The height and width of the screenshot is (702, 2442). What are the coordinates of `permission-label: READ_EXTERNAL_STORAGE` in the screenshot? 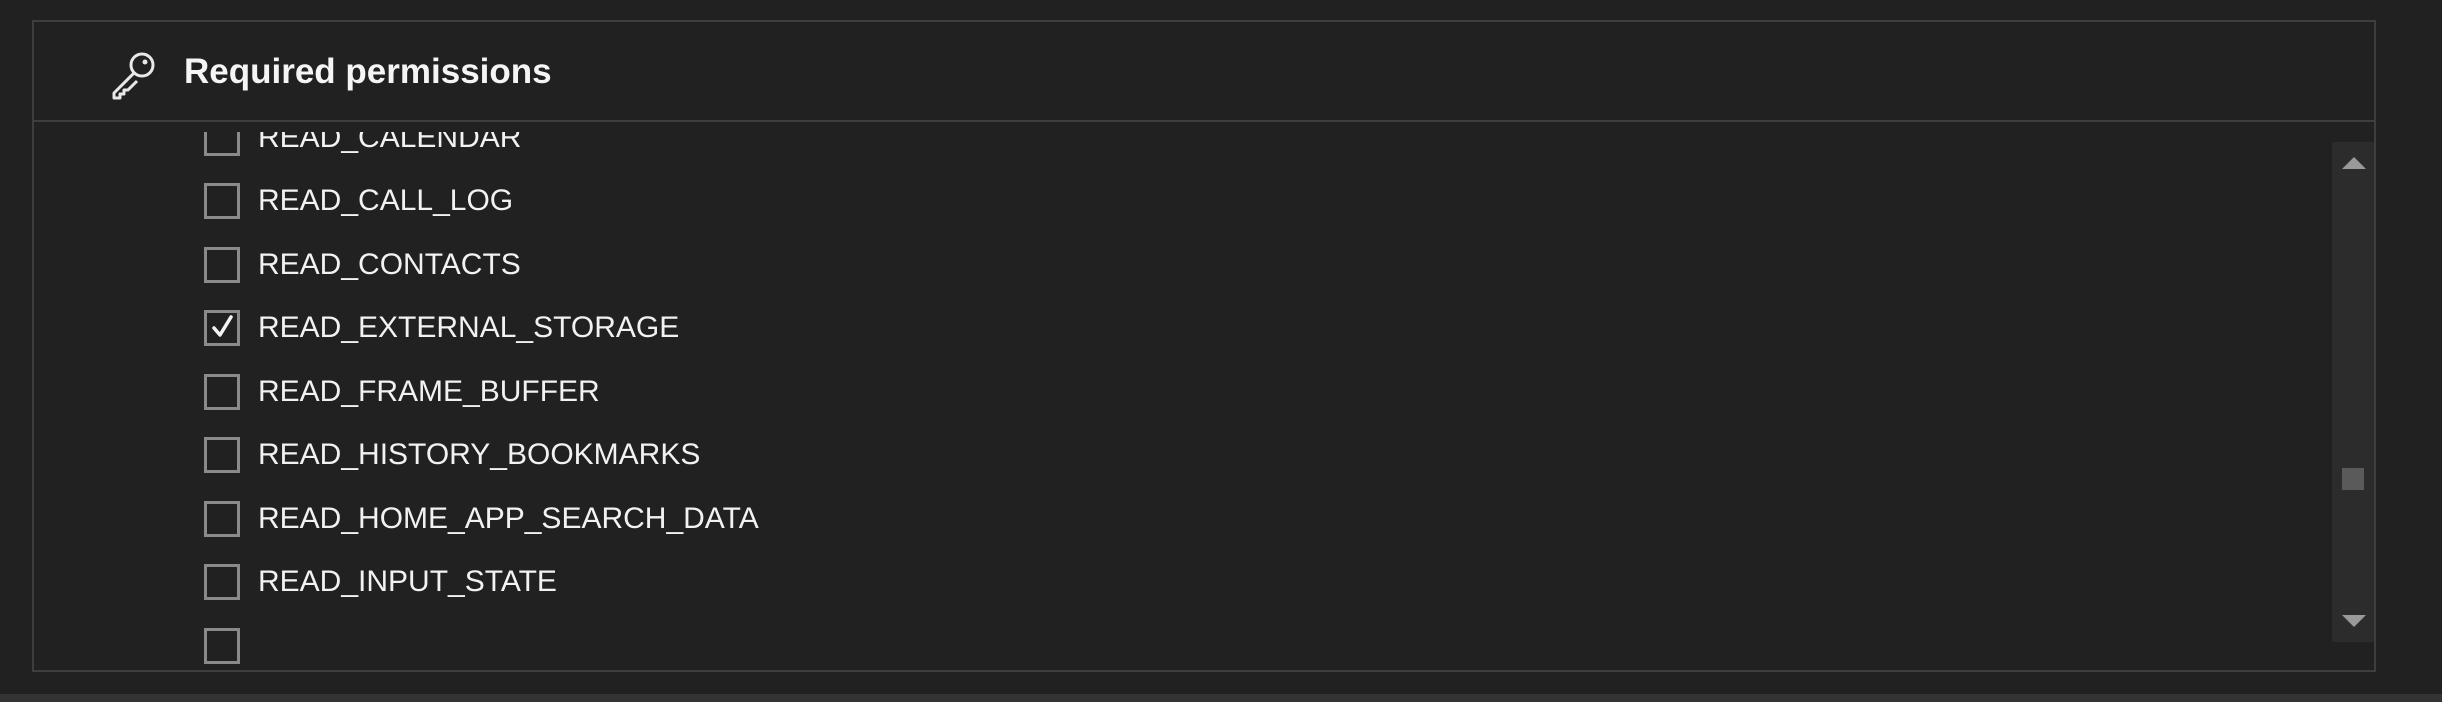 It's located at (469, 328).